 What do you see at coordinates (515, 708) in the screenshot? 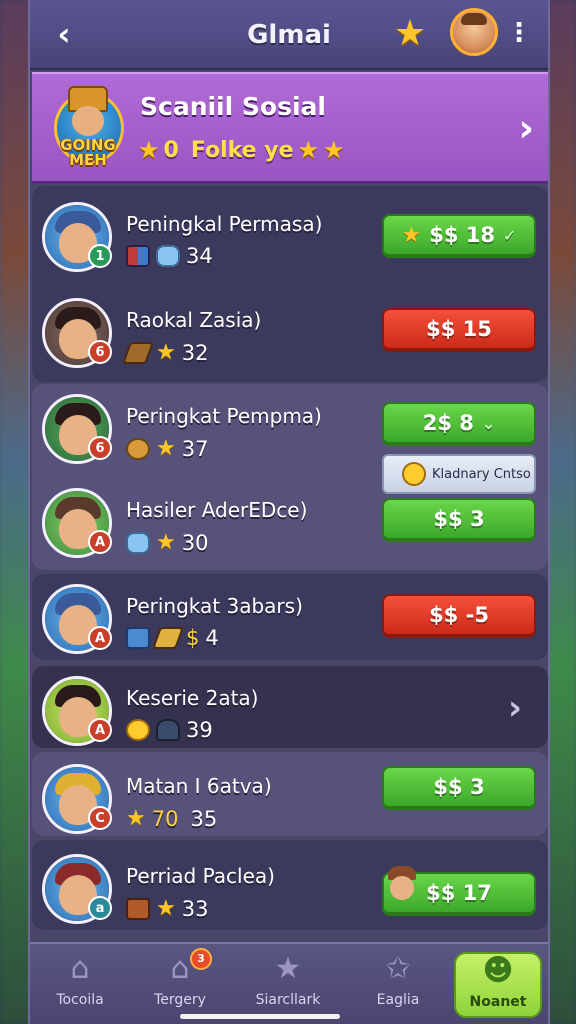
I see `chevron-right-icon: ›` at bounding box center [515, 708].